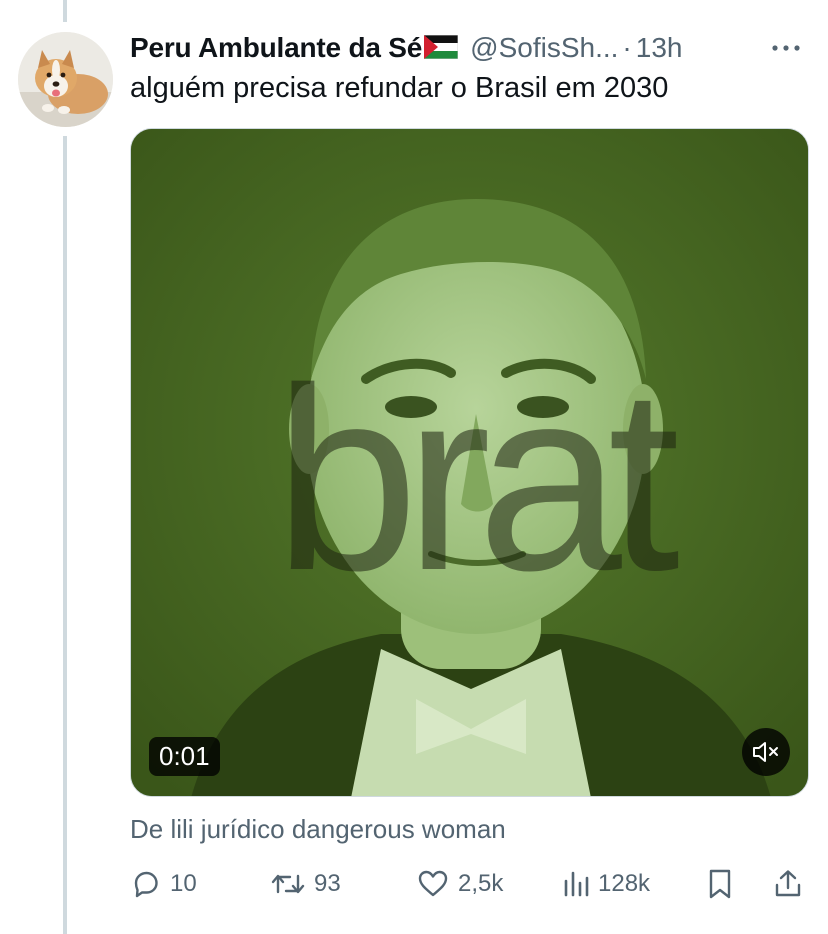 The width and height of the screenshot is (828, 934). Describe the element at coordinates (624, 883) in the screenshot. I see `view-count: 128k` at that location.